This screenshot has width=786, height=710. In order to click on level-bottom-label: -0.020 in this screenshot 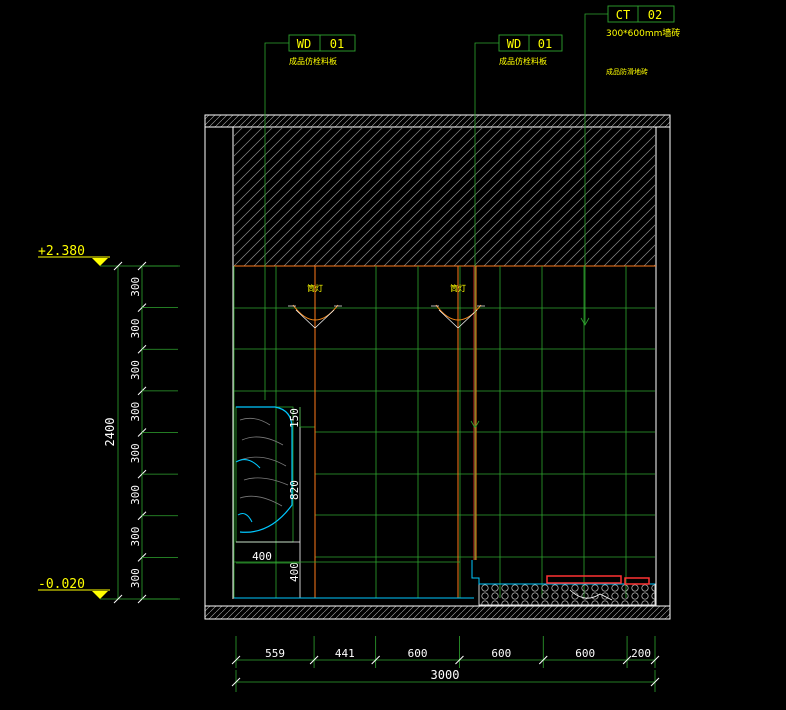, I will do `click(61, 584)`.